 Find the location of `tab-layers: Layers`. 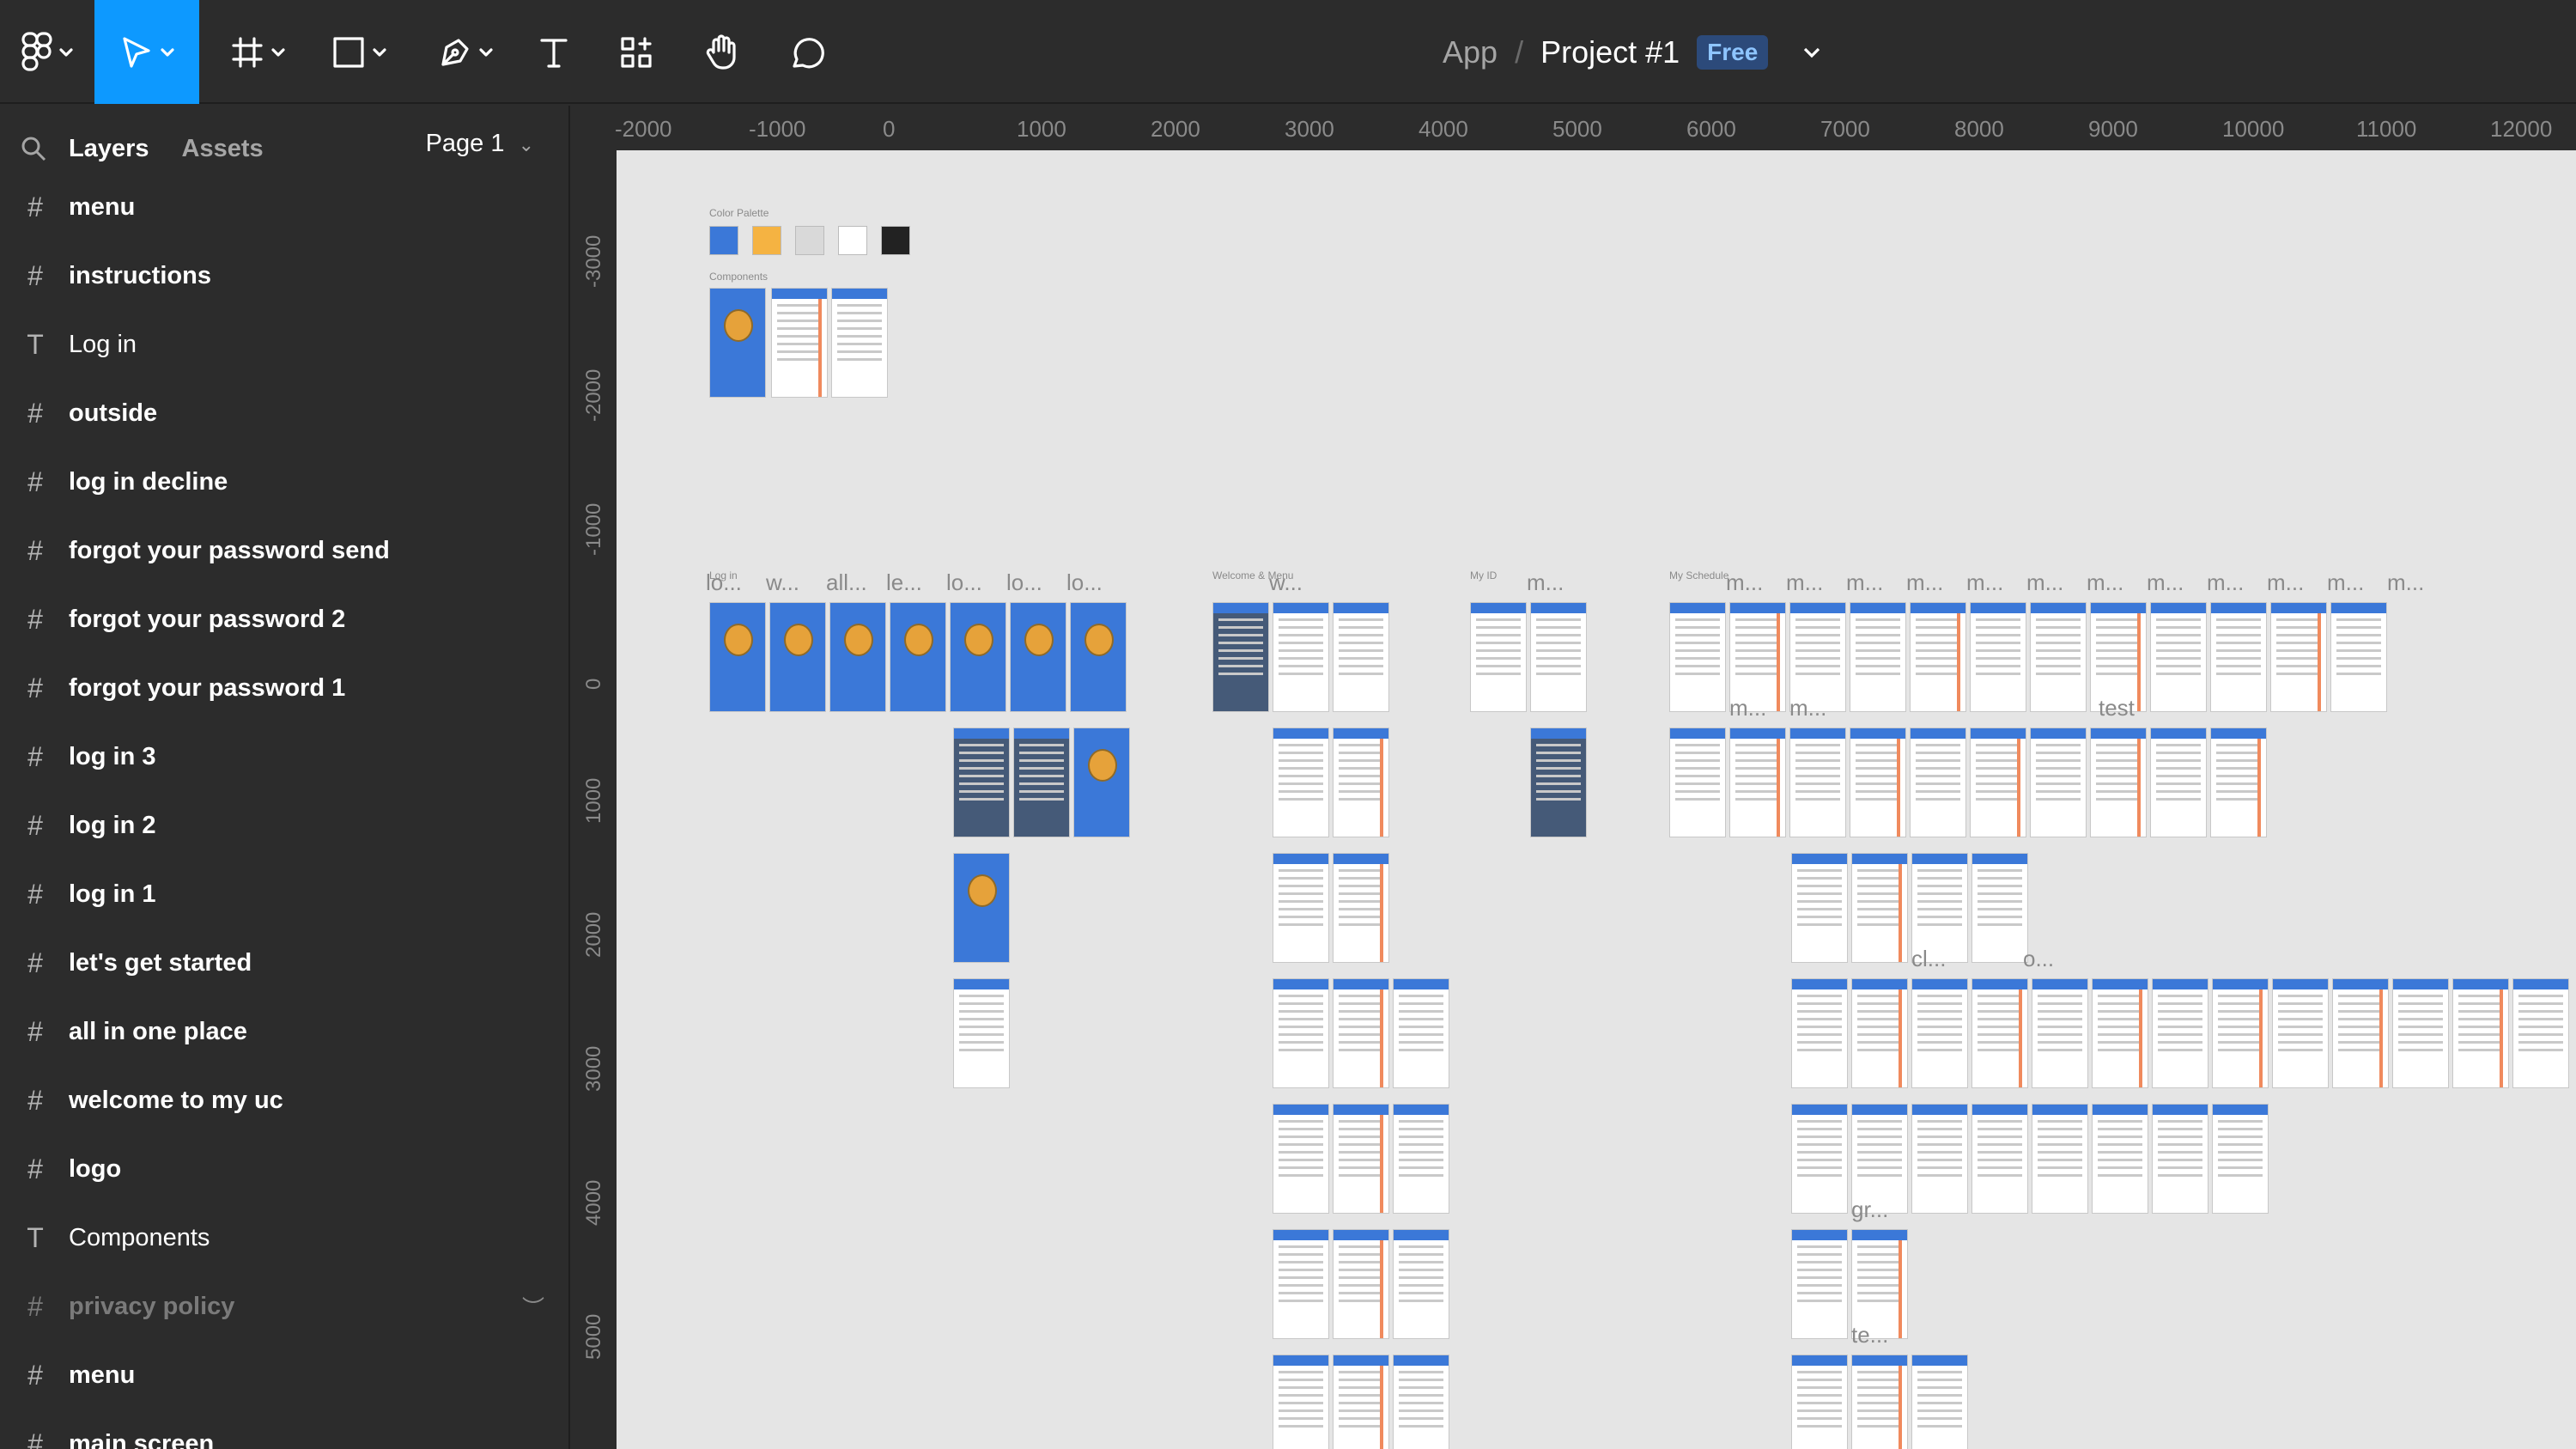

tab-layers: Layers is located at coordinates (109, 149).